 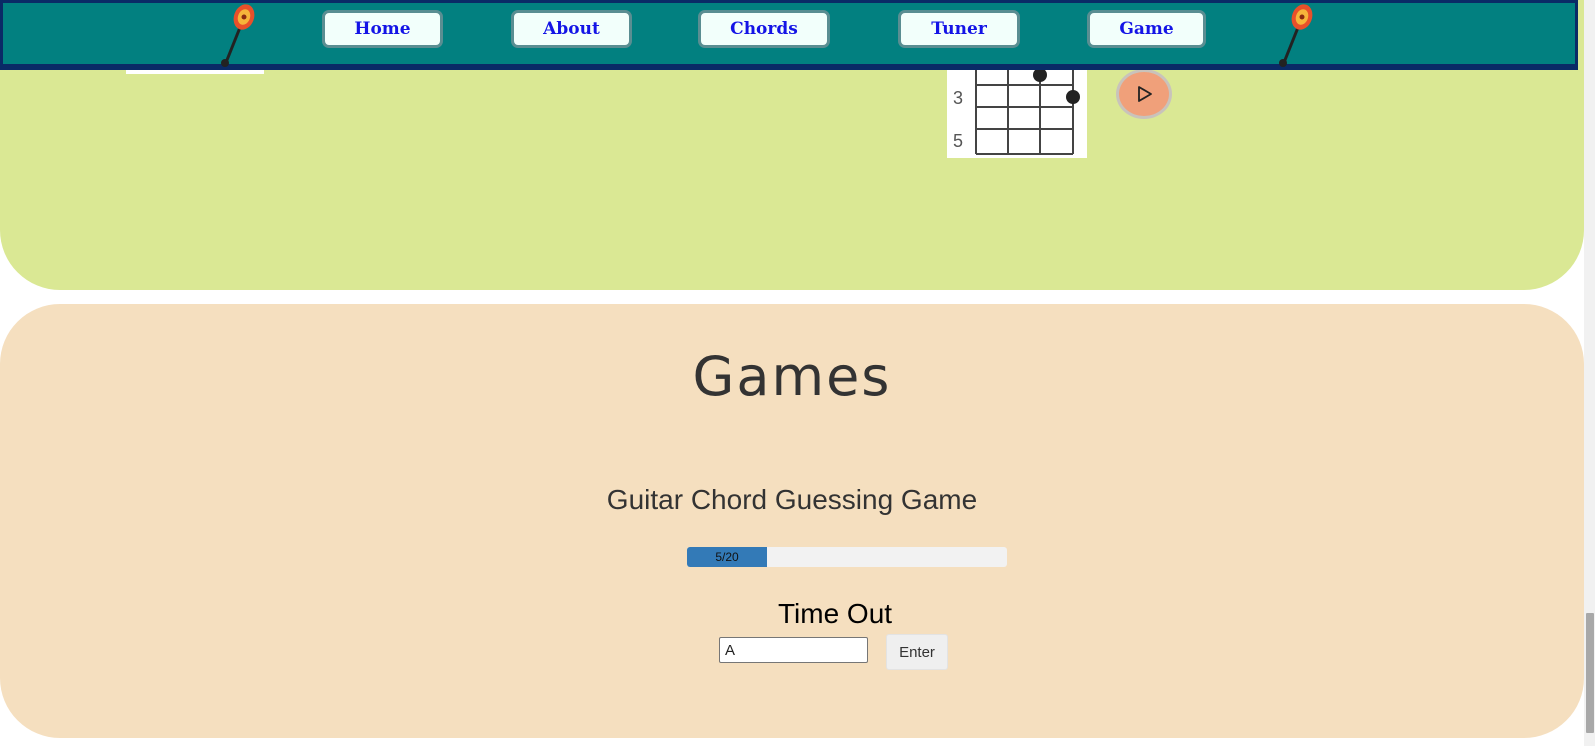 What do you see at coordinates (835, 613) in the screenshot?
I see `game-status: Time Out` at bounding box center [835, 613].